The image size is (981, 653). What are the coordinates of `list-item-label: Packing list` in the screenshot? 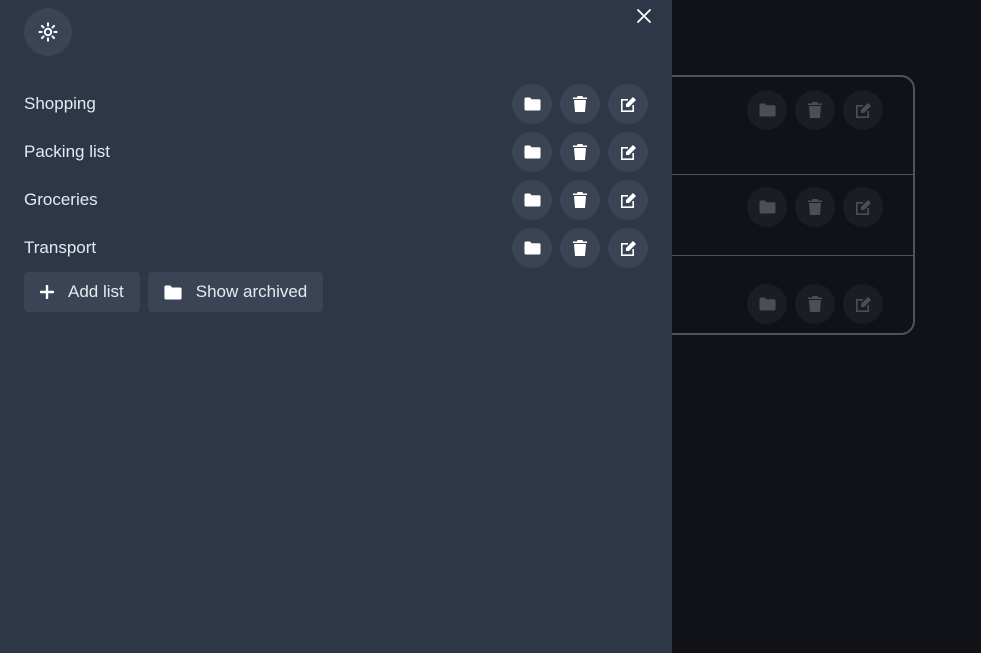 It's located at (67, 152).